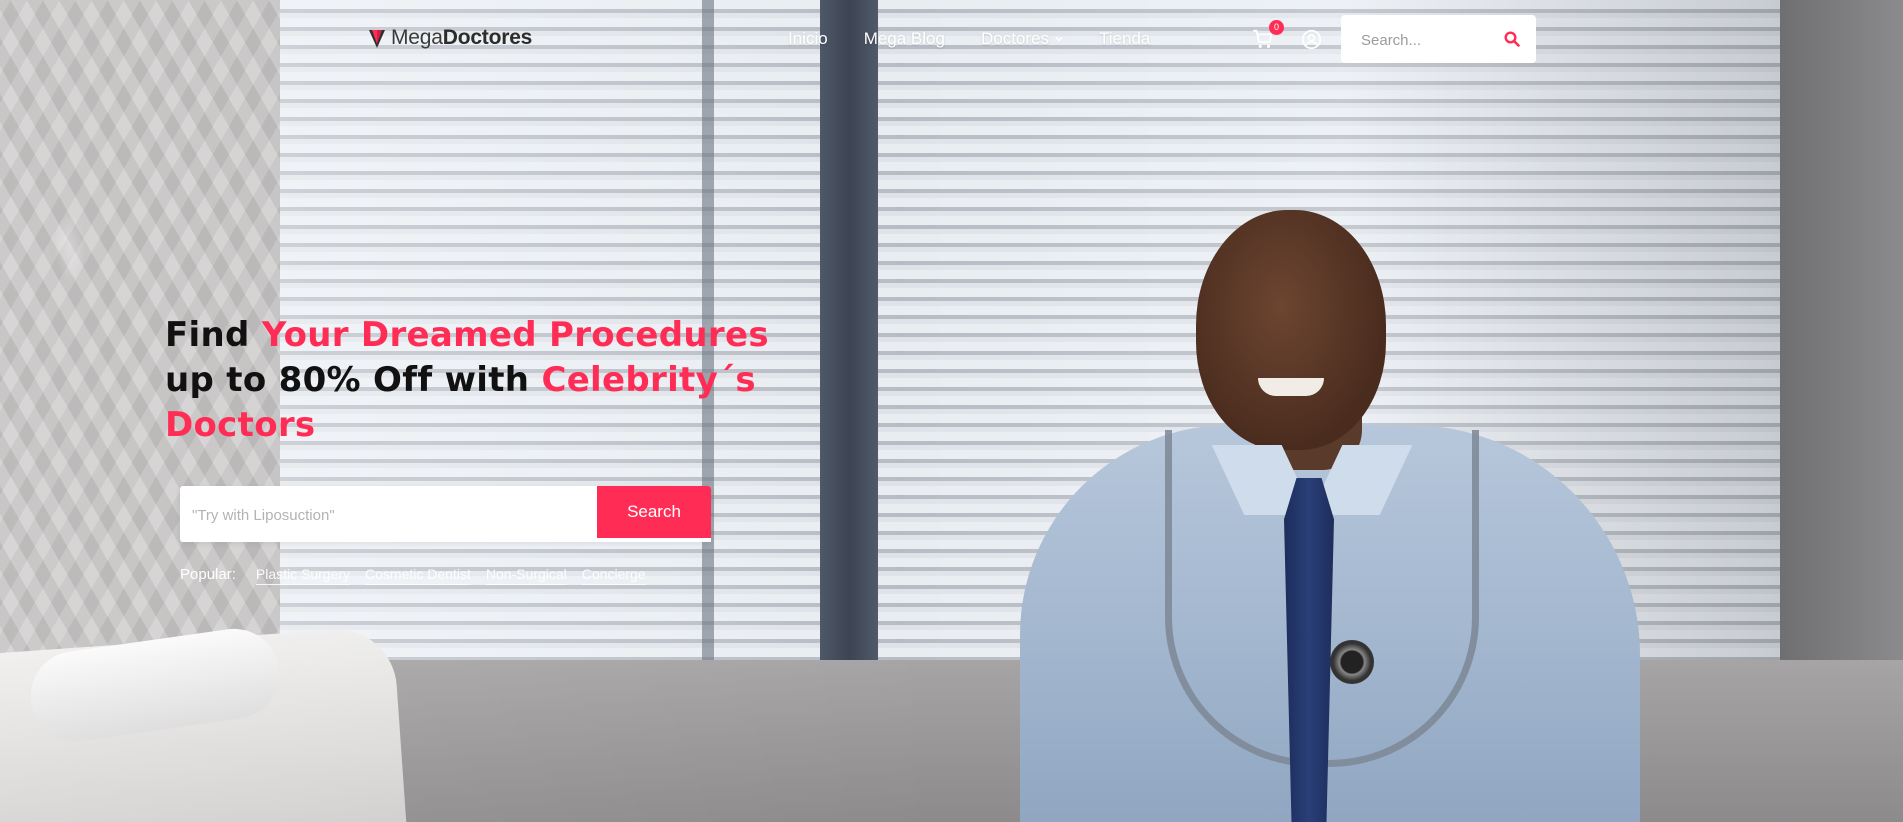  I want to click on procedure-search-input, so click(387, 515).